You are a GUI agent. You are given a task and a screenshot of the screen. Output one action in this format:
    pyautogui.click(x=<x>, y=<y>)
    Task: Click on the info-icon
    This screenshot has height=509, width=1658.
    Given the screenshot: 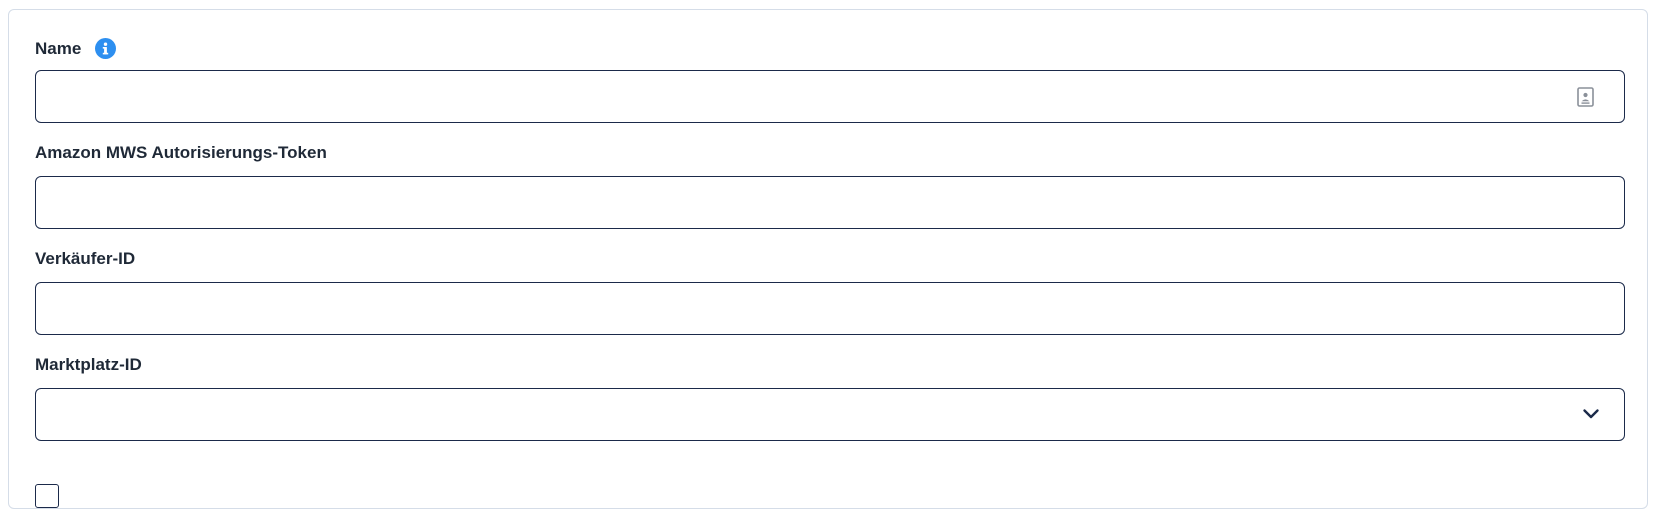 What is the action you would take?
    pyautogui.click(x=106, y=48)
    